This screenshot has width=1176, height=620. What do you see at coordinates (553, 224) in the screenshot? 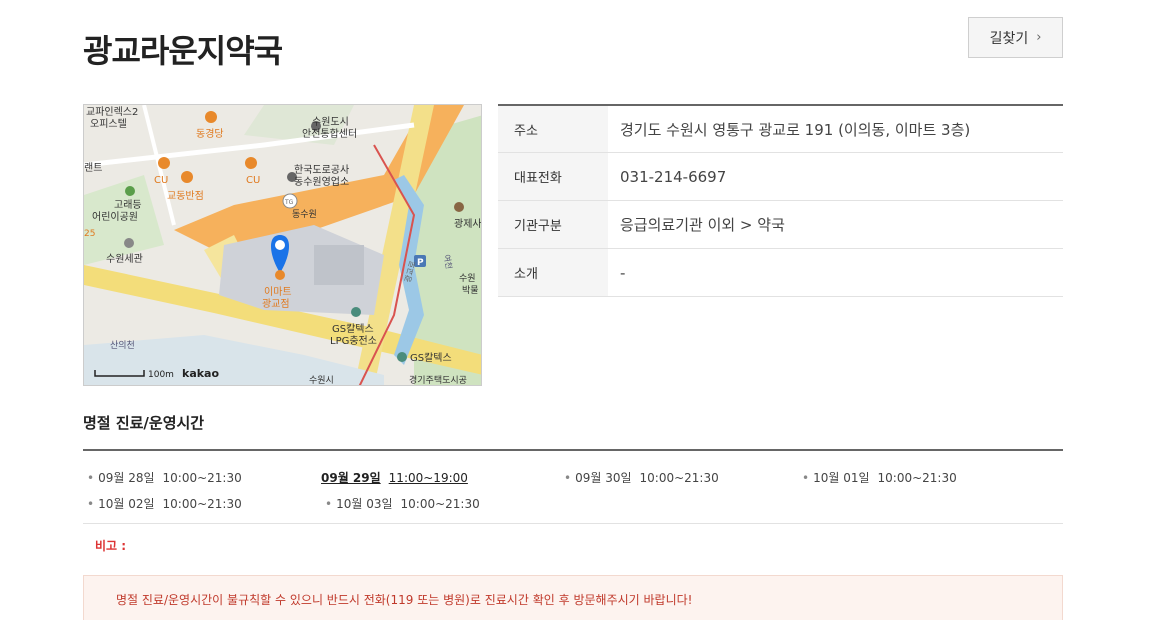
I see `info-label: 기관구분` at bounding box center [553, 224].